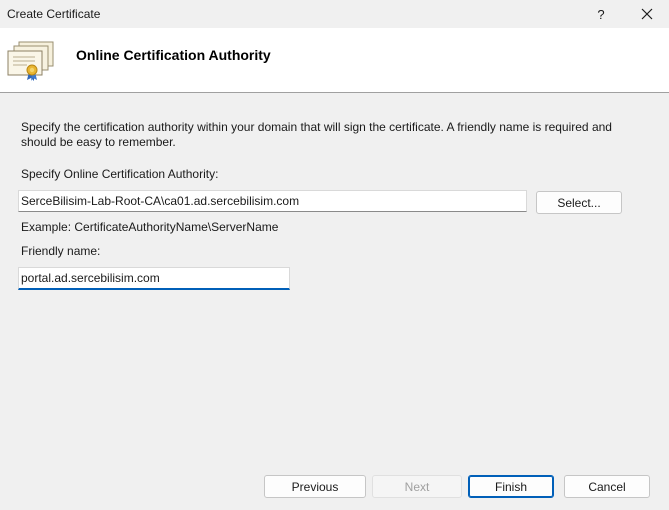  Describe the element at coordinates (417, 486) in the screenshot. I see `next-button: Next` at that location.